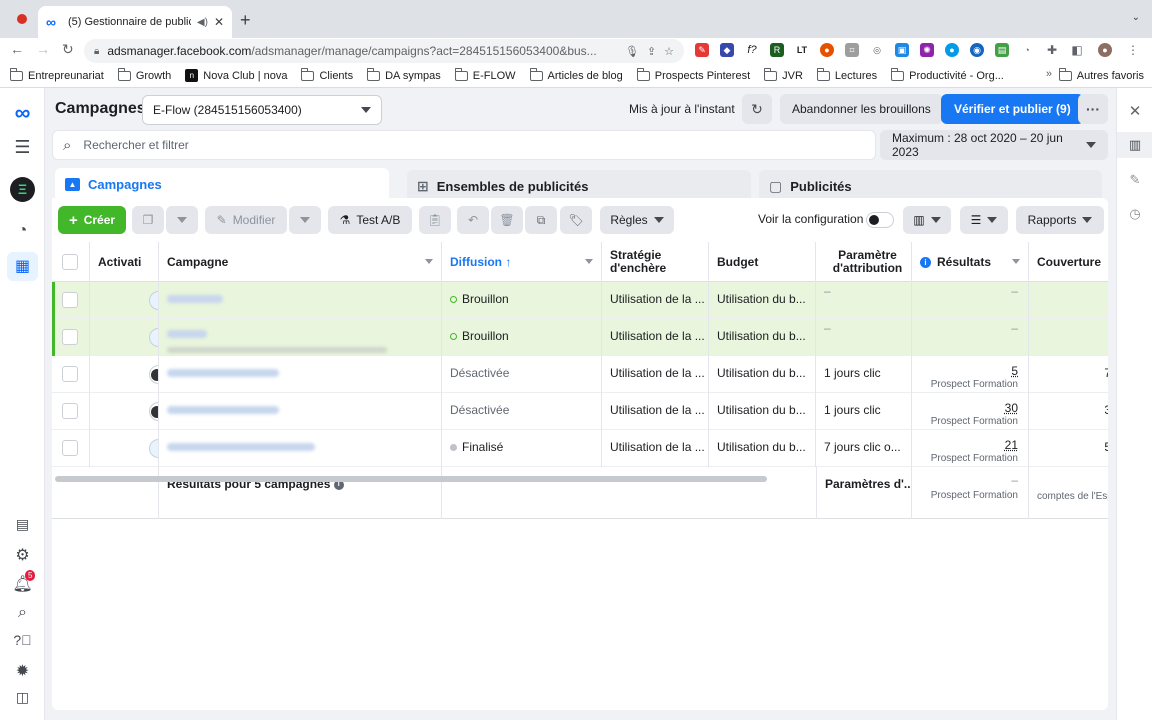 The width and height of the screenshot is (1152, 720). What do you see at coordinates (1011, 408) in the screenshot?
I see `results-value: 30` at bounding box center [1011, 408].